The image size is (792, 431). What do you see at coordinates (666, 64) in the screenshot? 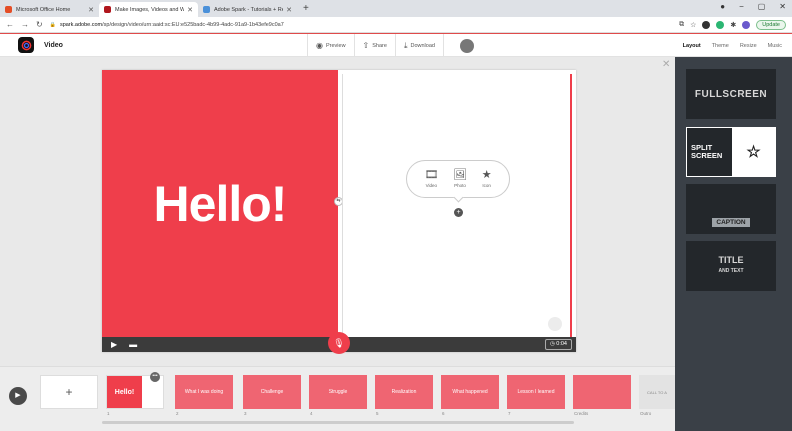
I see `collapse-panel-icon: ✕` at bounding box center [666, 64].